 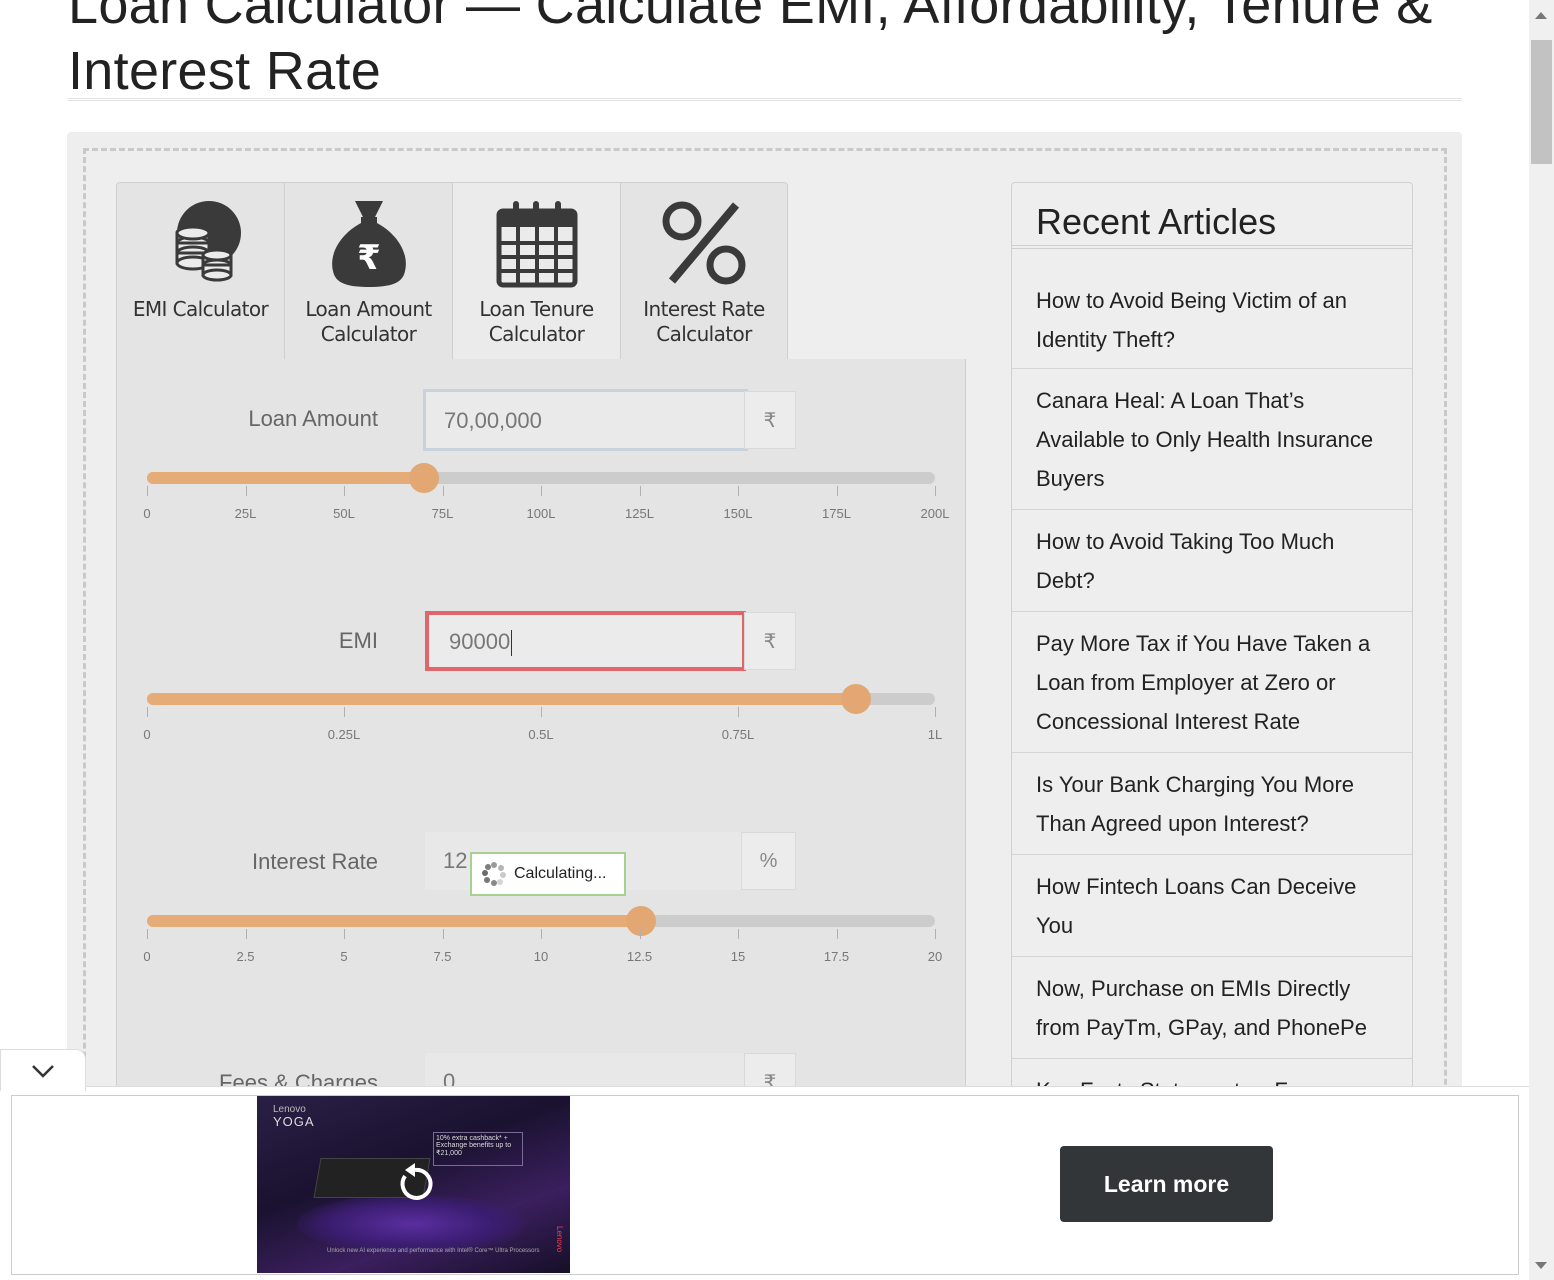 I want to click on calendar-icon, so click(x=536, y=244).